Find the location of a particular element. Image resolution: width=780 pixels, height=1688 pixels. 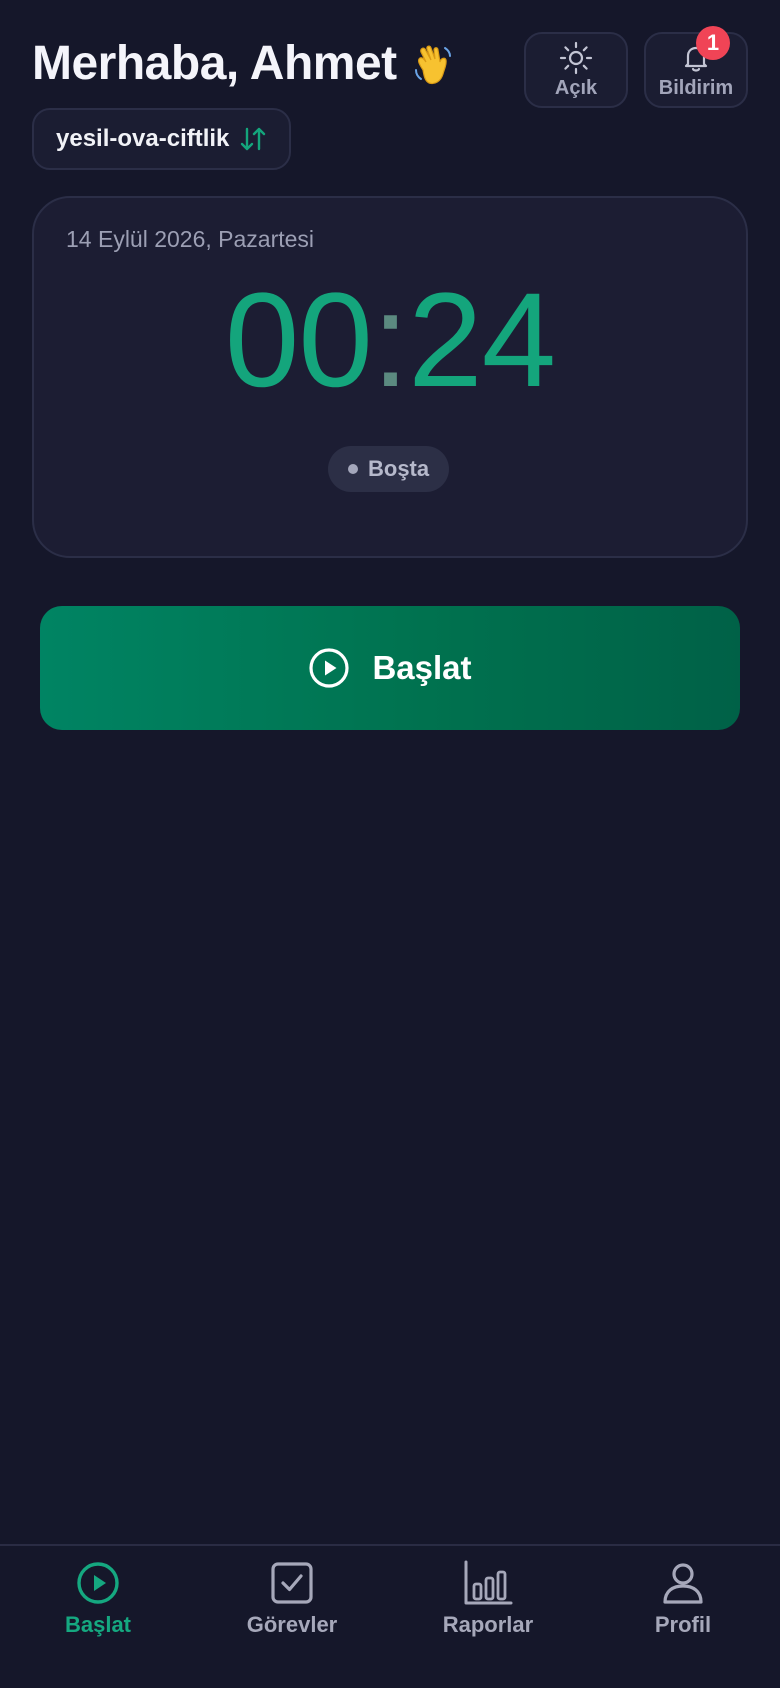

farm-selector: yesil-ova-ciftlik is located at coordinates (162, 139).